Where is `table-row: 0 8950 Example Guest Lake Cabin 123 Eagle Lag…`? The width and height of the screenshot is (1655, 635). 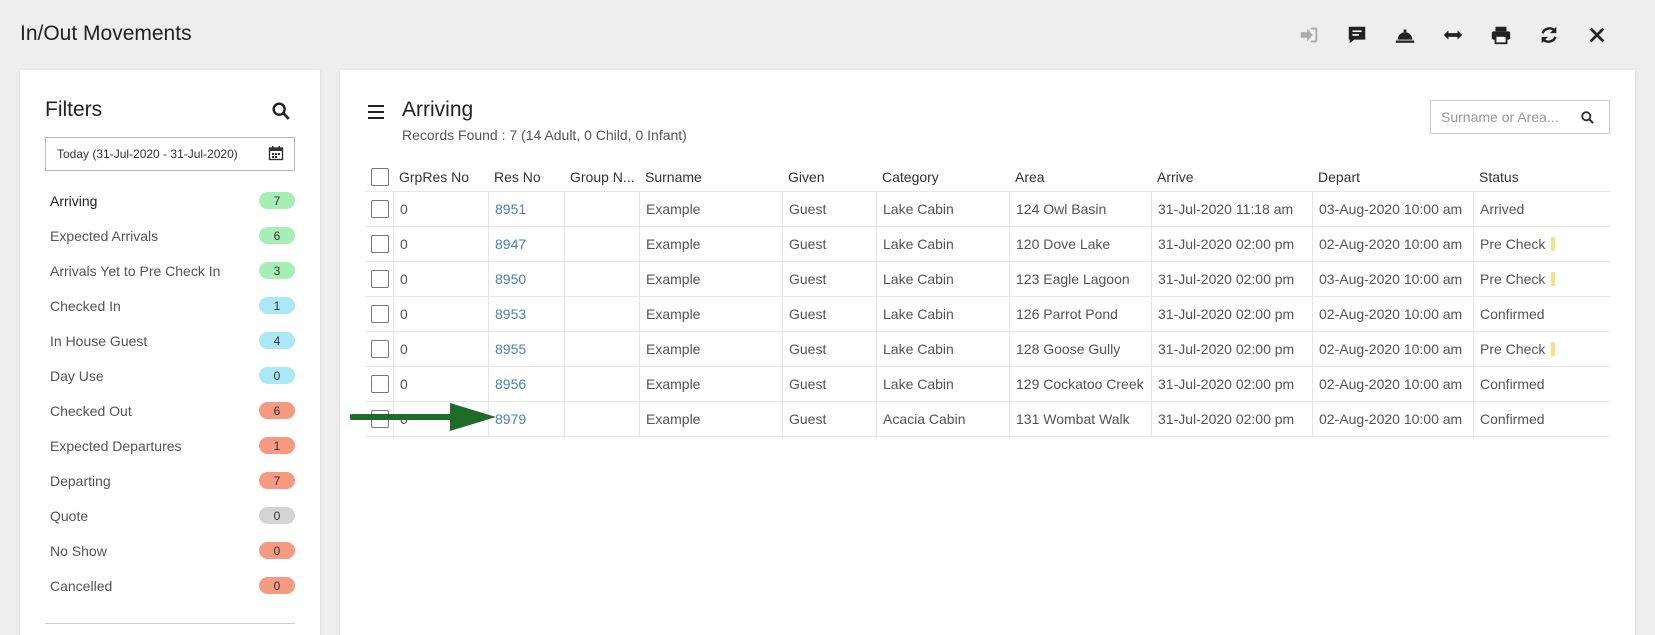 table-row: 0 8950 Example Guest Lake Cabin 123 Eagle Lag… is located at coordinates (987, 279).